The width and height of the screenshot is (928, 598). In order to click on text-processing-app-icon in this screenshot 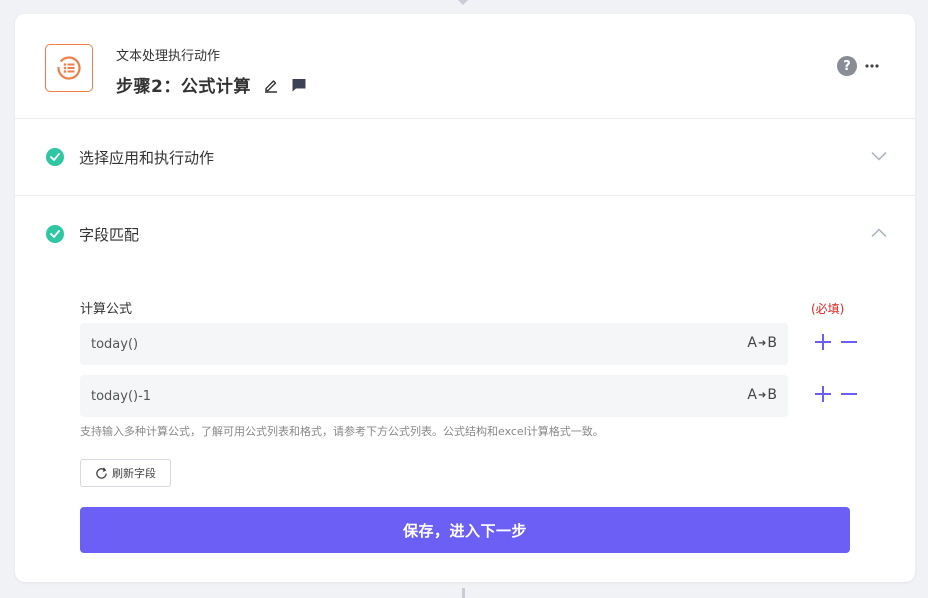, I will do `click(69, 68)`.